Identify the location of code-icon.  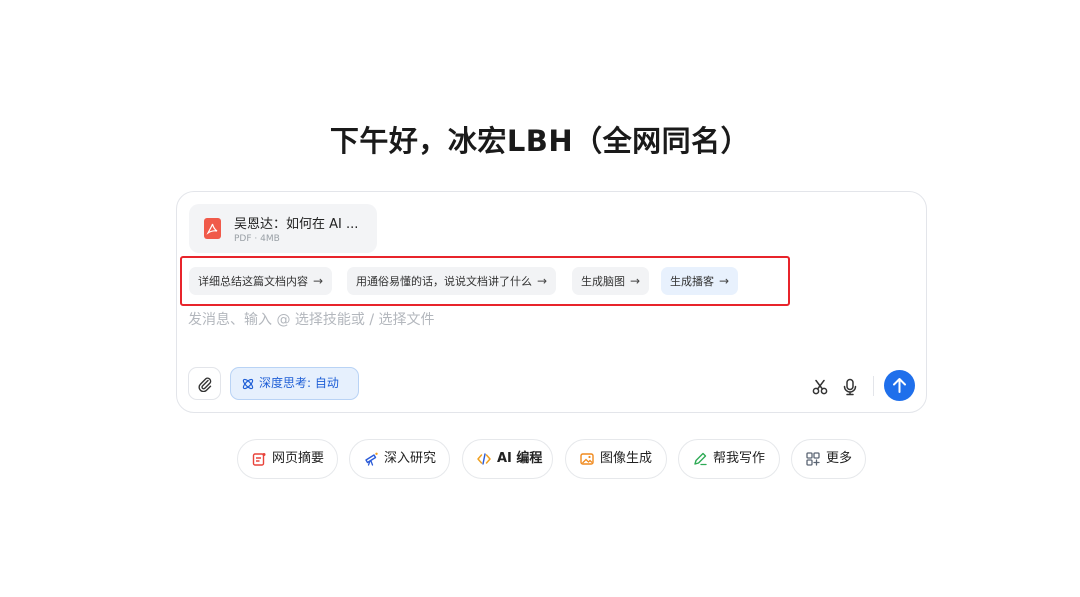
(484, 459).